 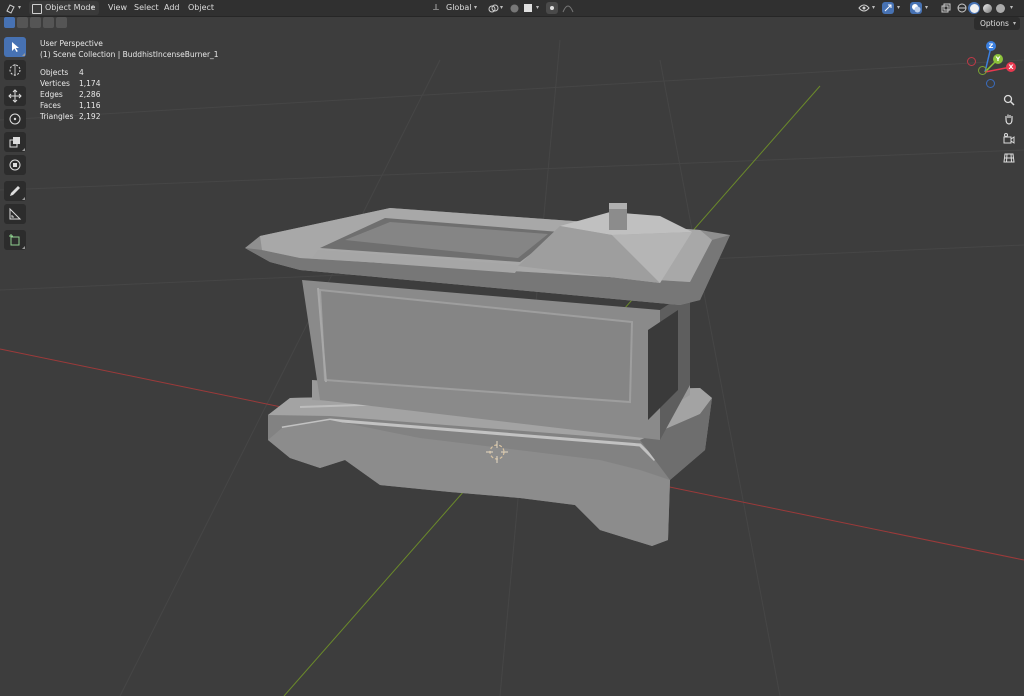 I want to click on gizmo-x-axis: X, so click(x=1011, y=67).